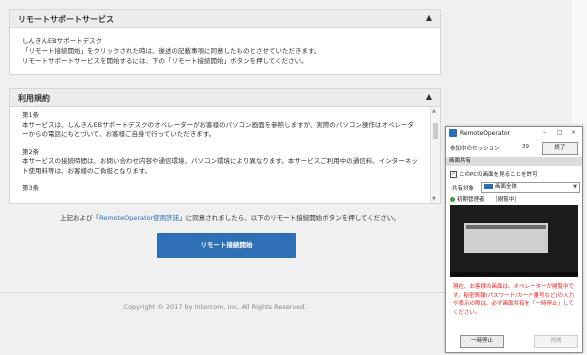 Image resolution: width=587 pixels, height=355 pixels. Describe the element at coordinates (544, 132) in the screenshot. I see `minimize-icon: –` at that location.